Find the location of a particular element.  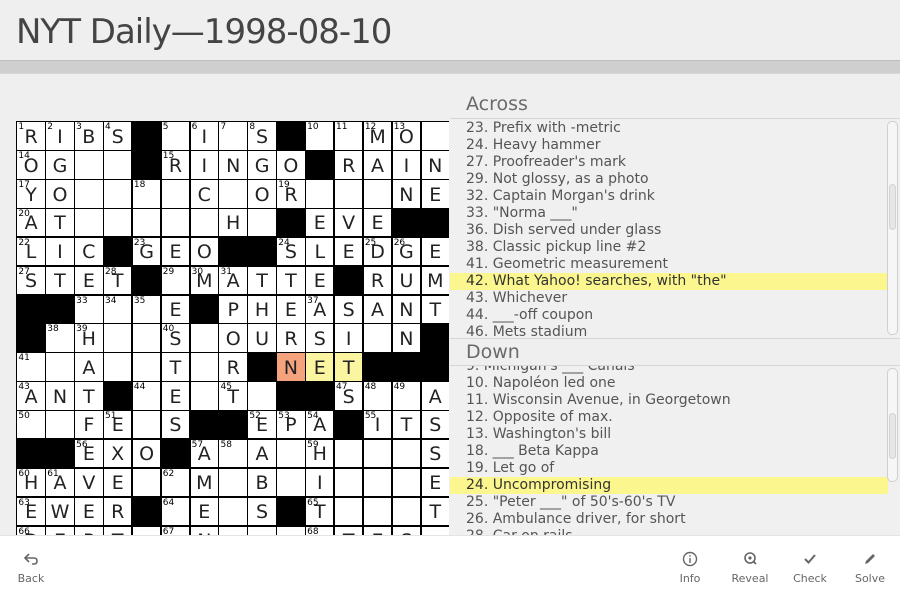

down-clue: 24. Uncompromising is located at coordinates (669, 485).